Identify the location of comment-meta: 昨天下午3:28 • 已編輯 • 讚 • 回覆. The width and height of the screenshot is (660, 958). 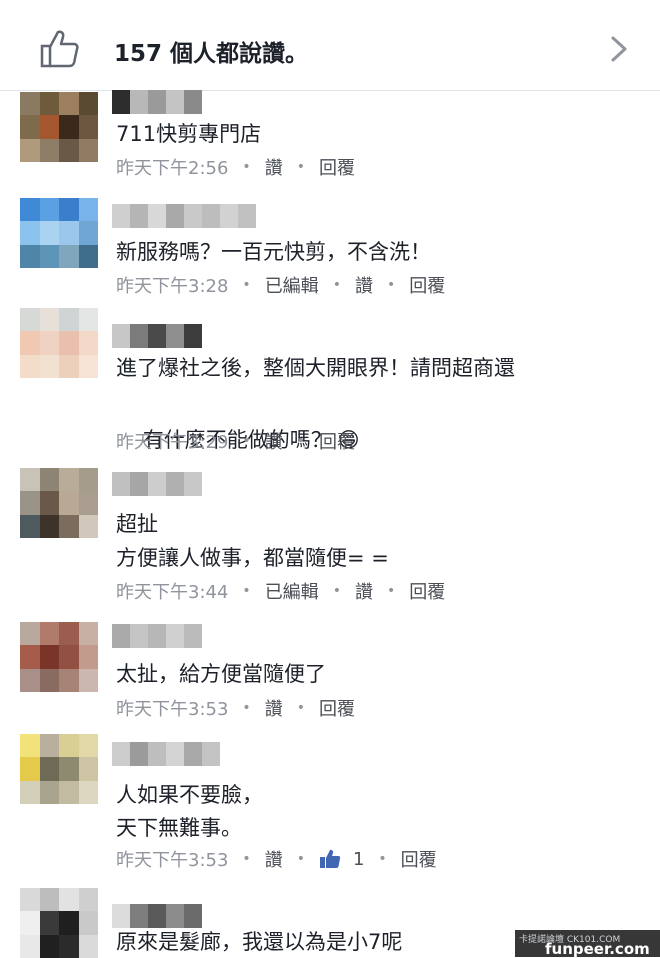
(280, 285).